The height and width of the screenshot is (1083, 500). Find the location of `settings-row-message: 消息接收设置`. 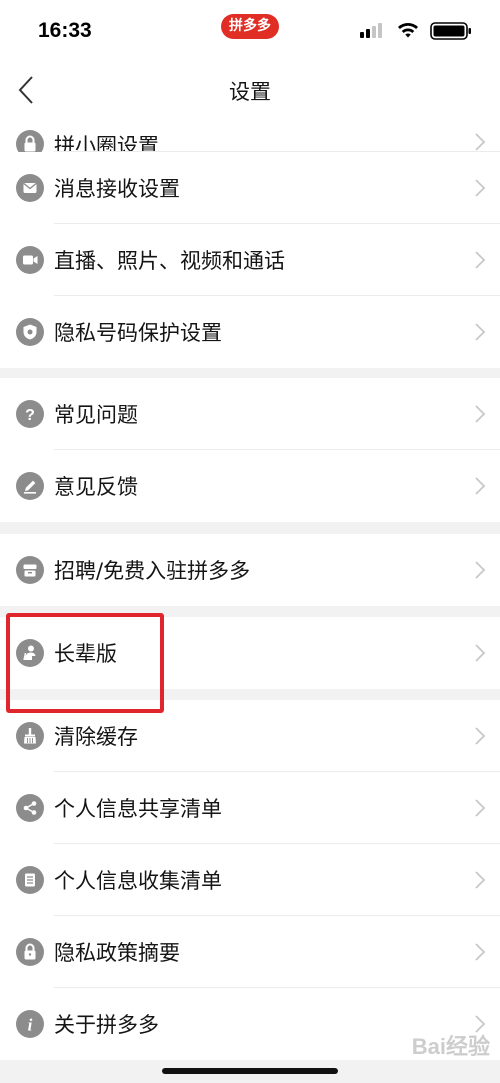

settings-row-message: 消息接收设置 is located at coordinates (250, 188).